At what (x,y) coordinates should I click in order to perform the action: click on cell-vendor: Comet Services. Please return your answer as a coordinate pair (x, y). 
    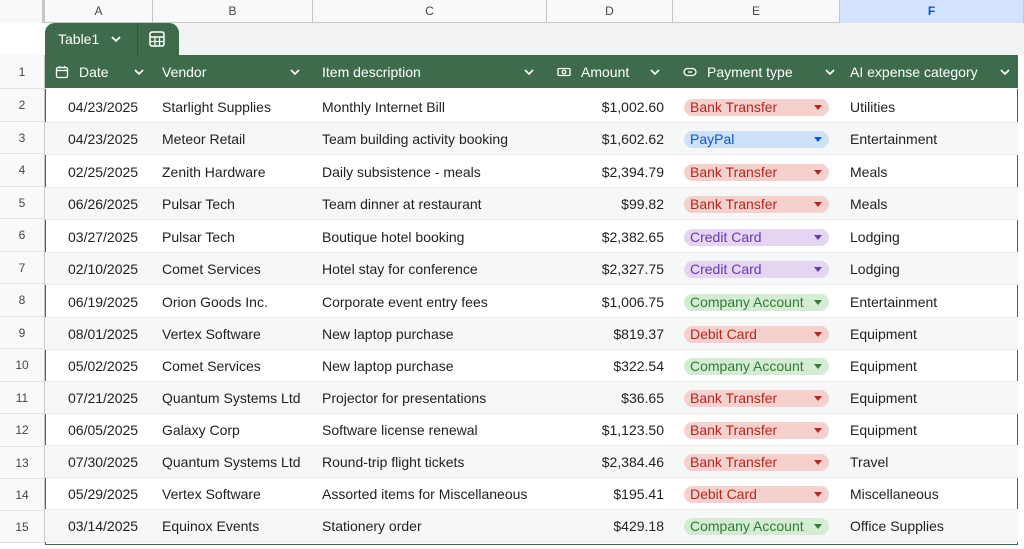
    Looking at the image, I should click on (237, 269).